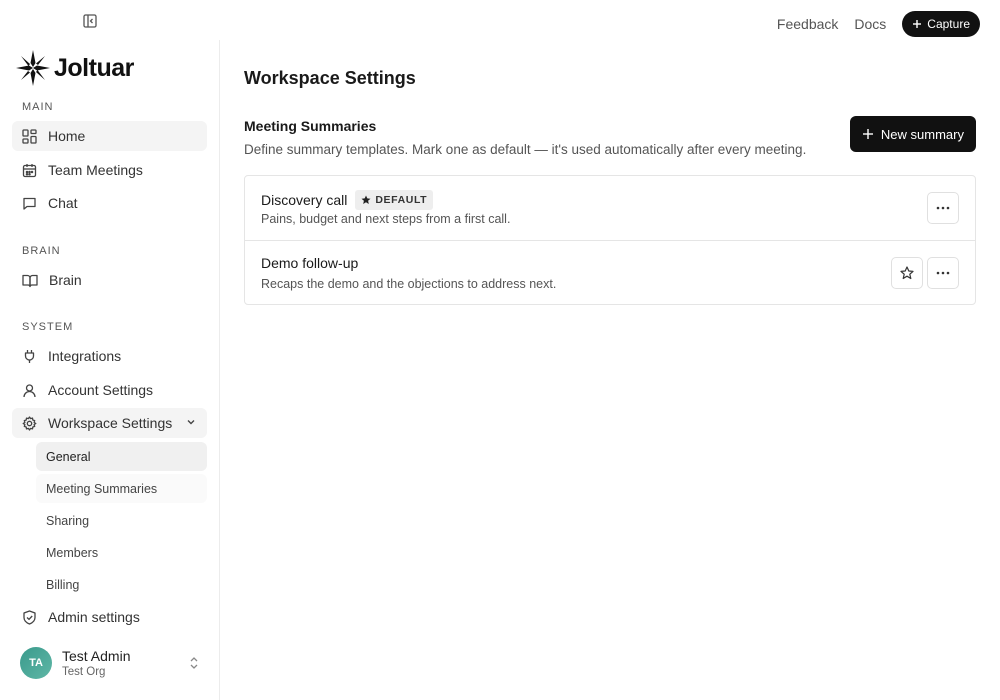 The height and width of the screenshot is (700, 1000). I want to click on logo-text: Joltuar, so click(94, 67).